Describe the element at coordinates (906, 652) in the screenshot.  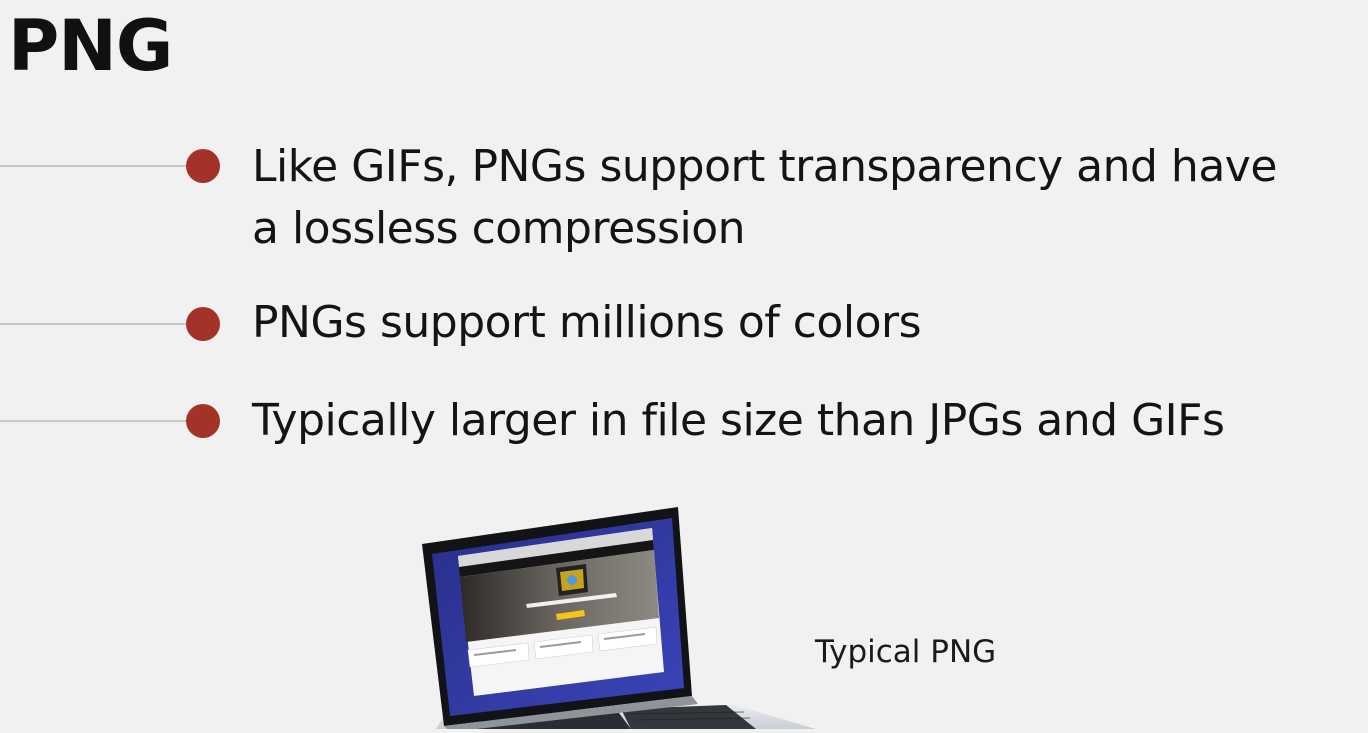
I see `laptop-caption: Typical PNG` at that location.